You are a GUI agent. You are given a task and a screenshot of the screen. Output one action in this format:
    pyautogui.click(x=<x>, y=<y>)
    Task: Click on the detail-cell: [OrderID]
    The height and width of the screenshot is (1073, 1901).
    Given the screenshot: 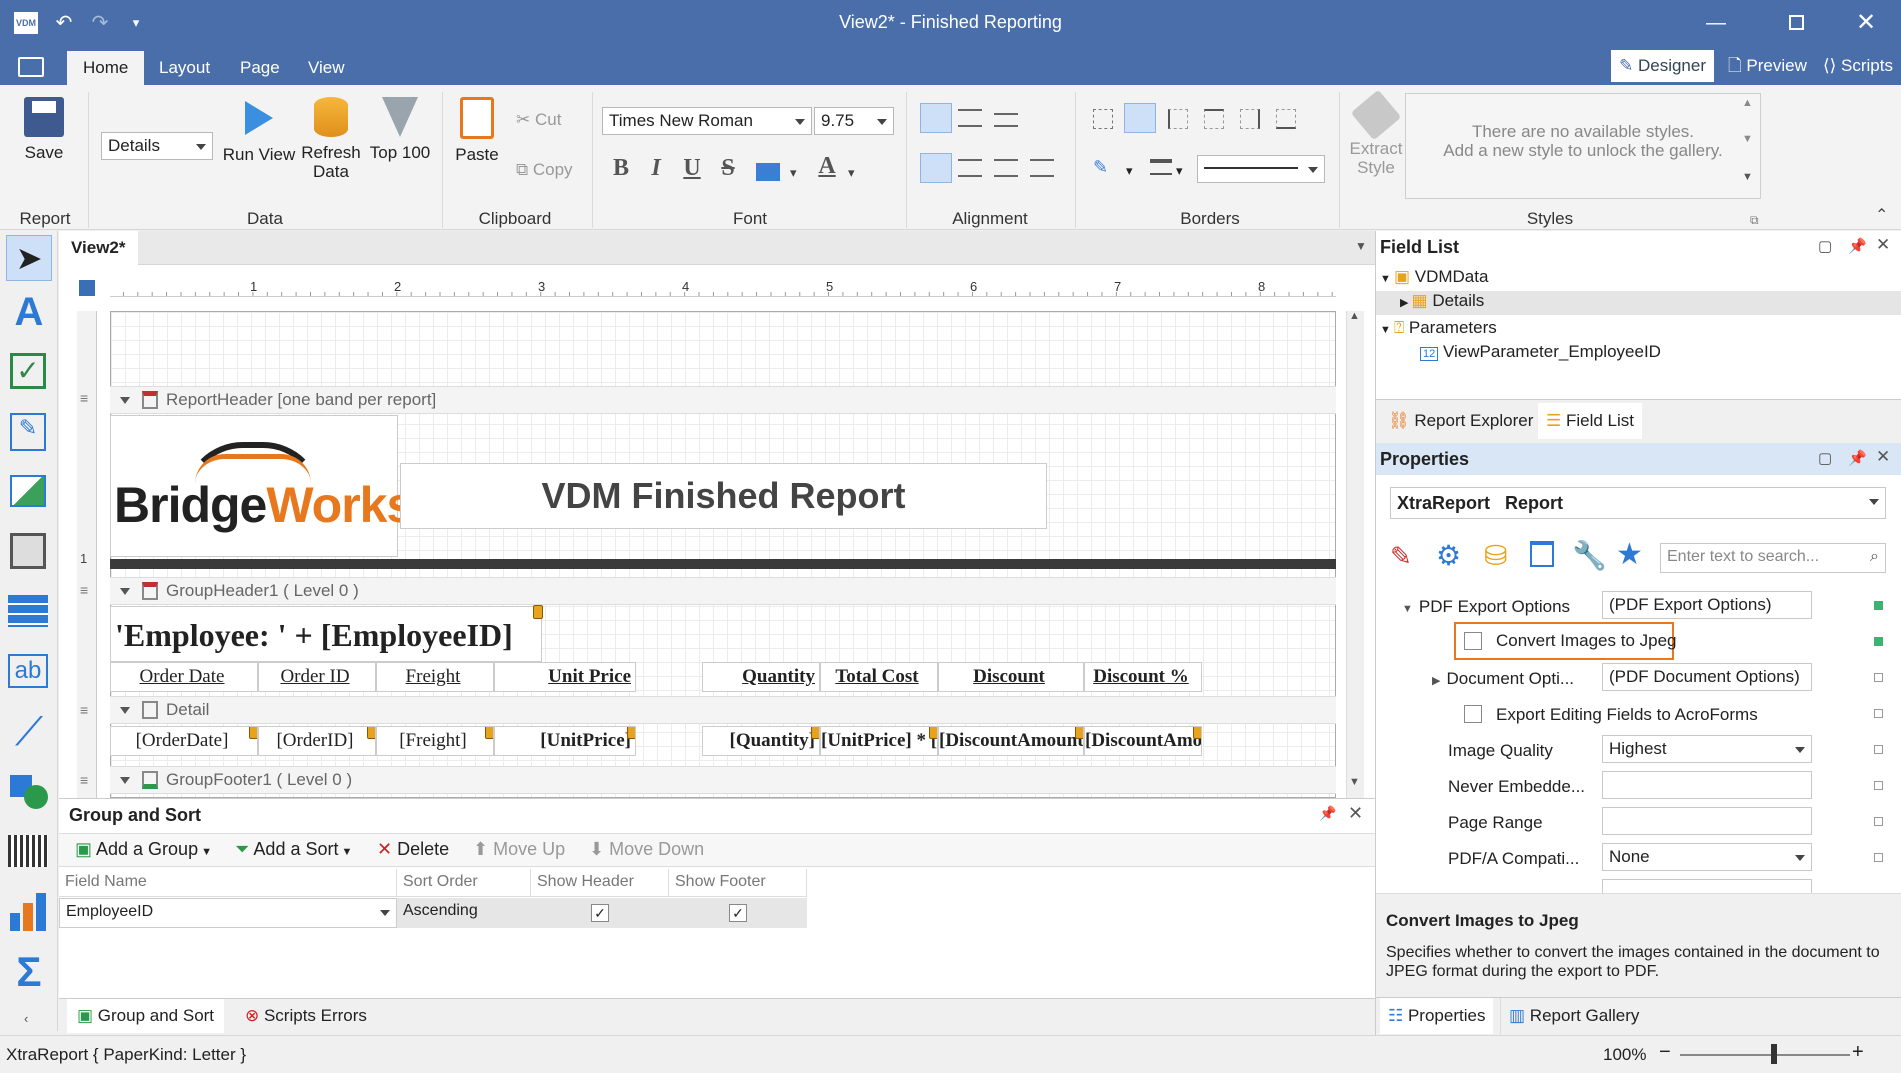 What is the action you would take?
    pyautogui.click(x=317, y=741)
    